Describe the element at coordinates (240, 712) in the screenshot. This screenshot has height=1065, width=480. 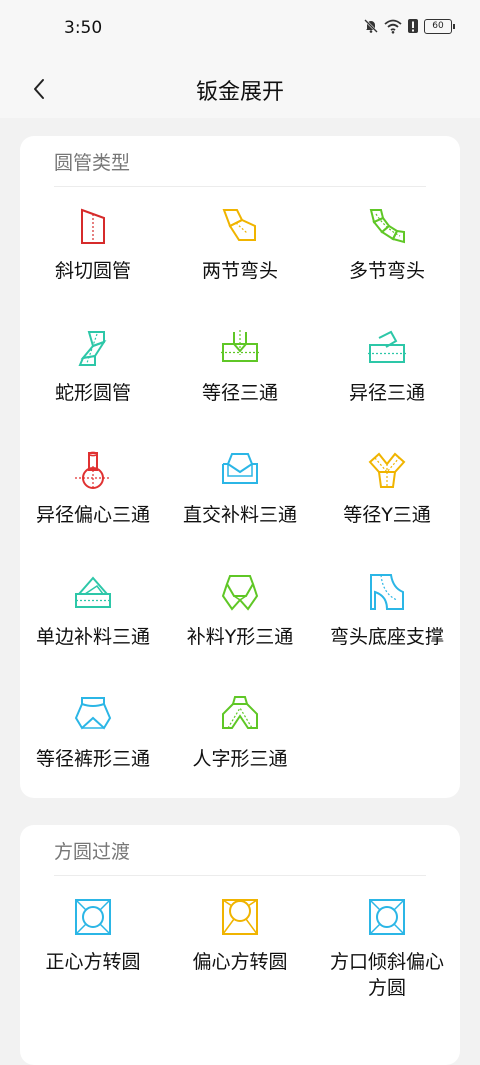
I see `herringbone-tee-icon` at that location.